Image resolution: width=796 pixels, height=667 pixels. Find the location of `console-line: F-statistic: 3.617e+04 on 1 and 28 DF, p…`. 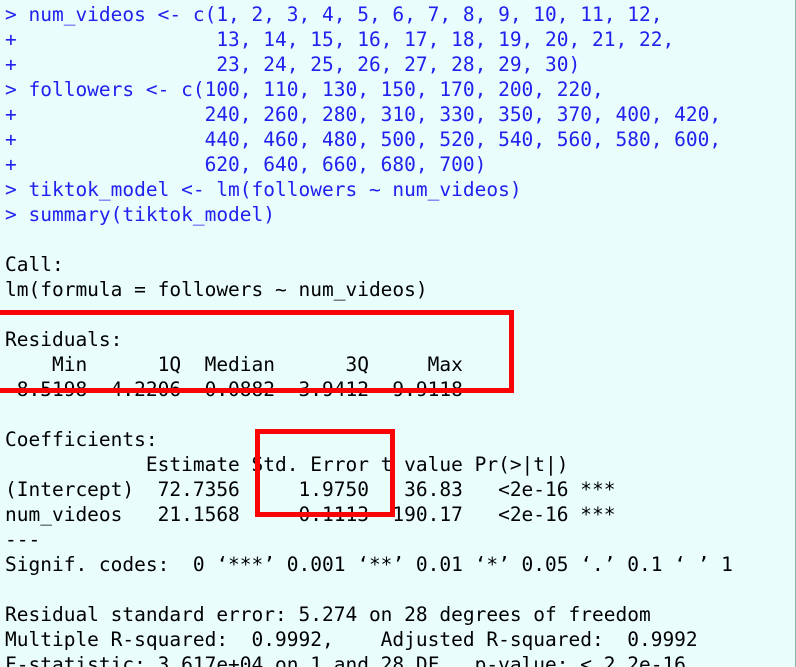

console-line: F-statistic: 3.617e+04 on 1 and 28 DF, p… is located at coordinates (345, 660).